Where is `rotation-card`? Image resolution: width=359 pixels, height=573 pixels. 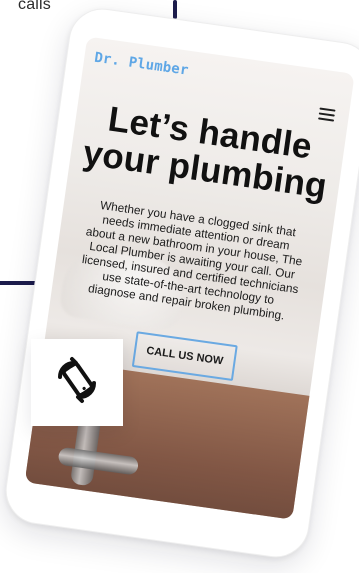
rotation-card is located at coordinates (77, 382).